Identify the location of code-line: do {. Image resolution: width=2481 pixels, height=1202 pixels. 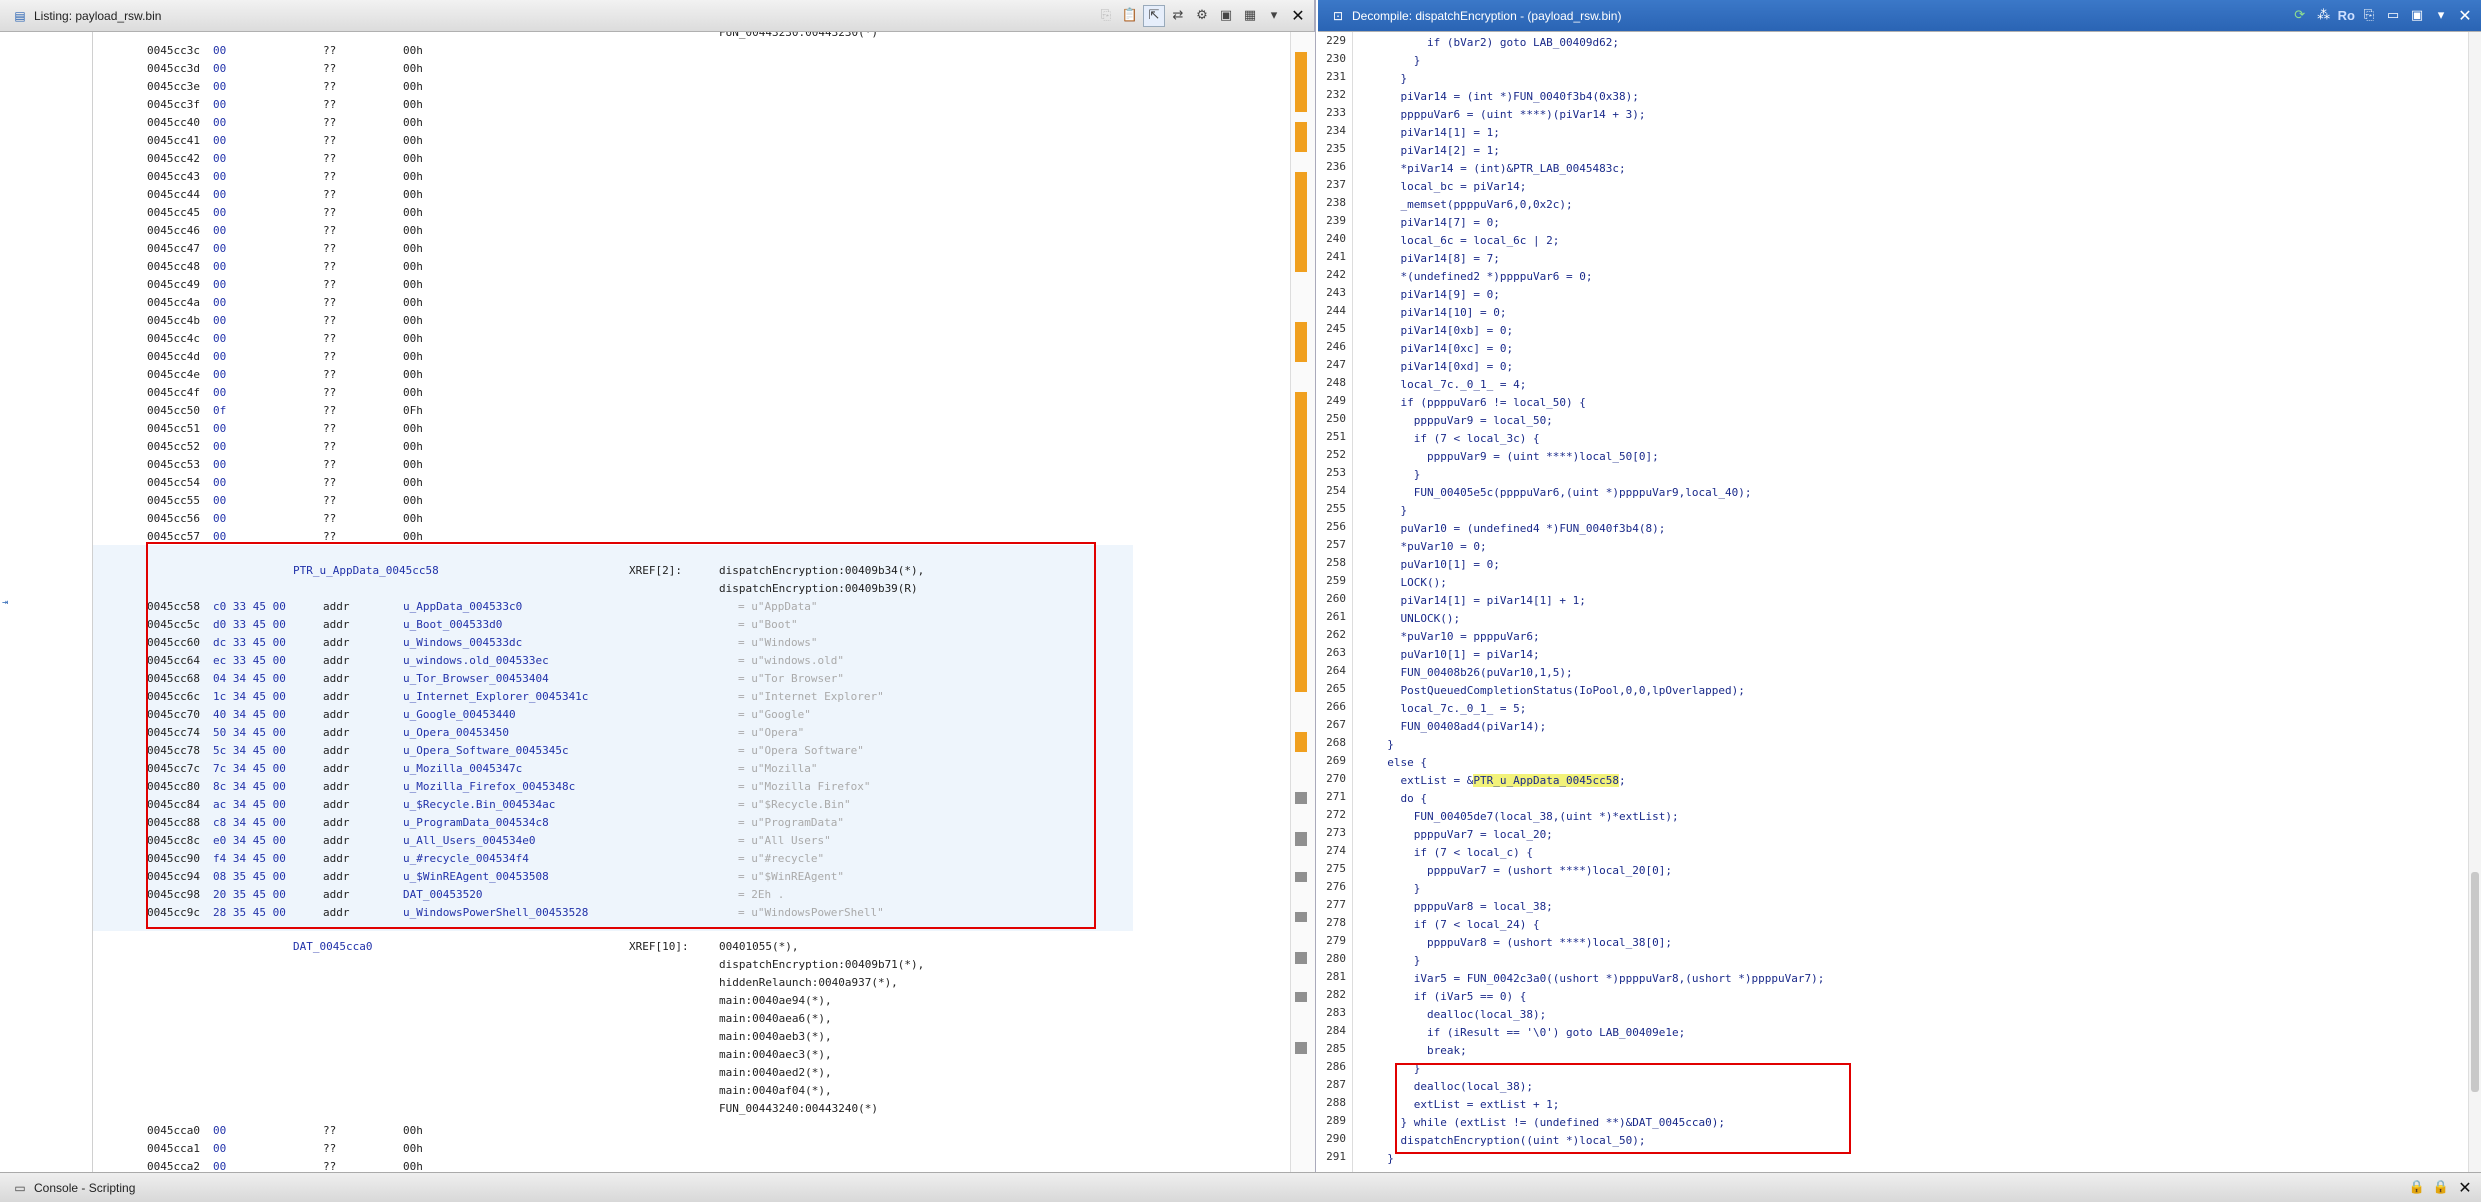
(1400, 799).